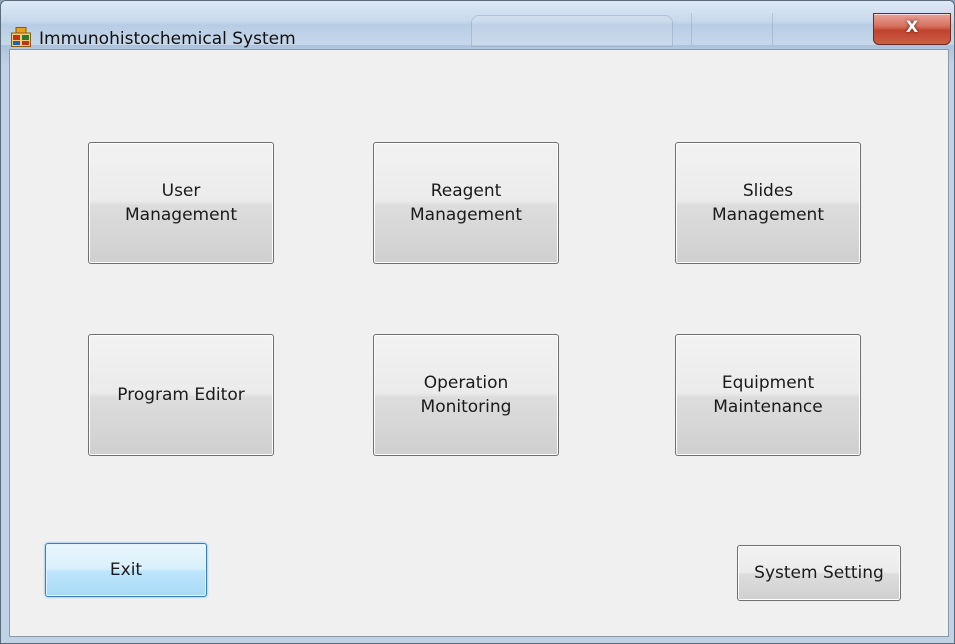 This screenshot has height=644, width=955. I want to click on grid-app-icon, so click(21, 37).